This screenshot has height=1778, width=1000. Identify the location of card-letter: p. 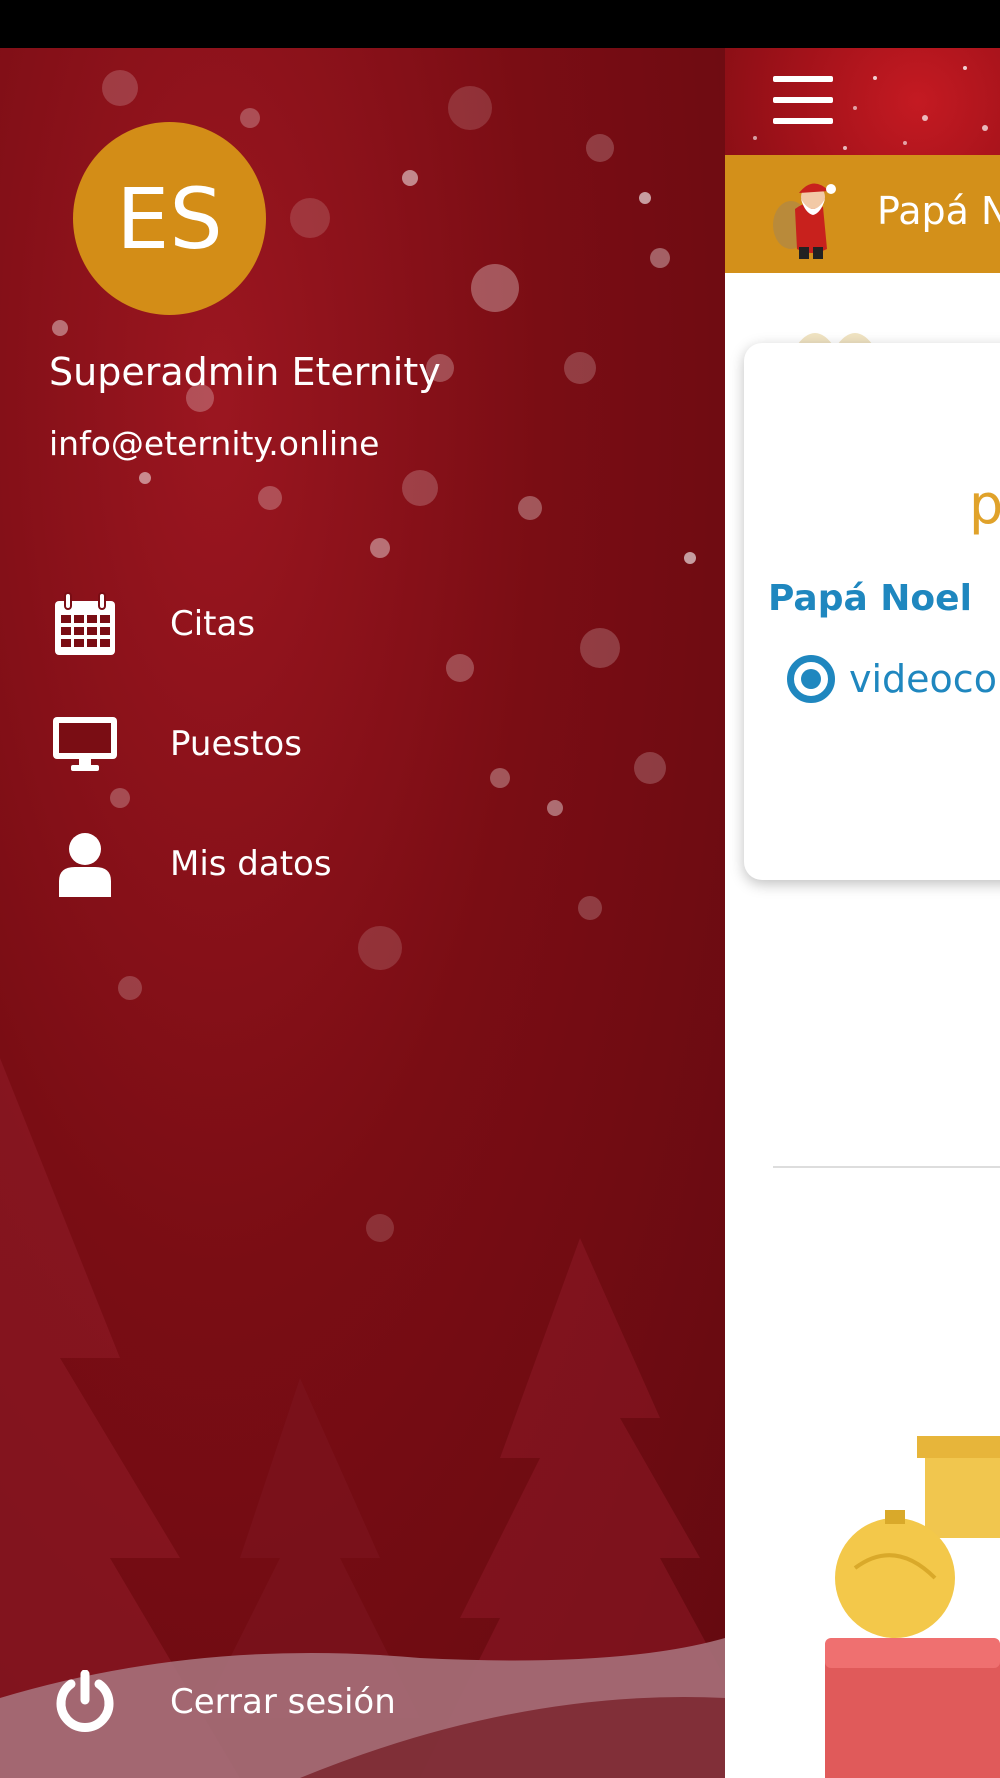
(984, 504).